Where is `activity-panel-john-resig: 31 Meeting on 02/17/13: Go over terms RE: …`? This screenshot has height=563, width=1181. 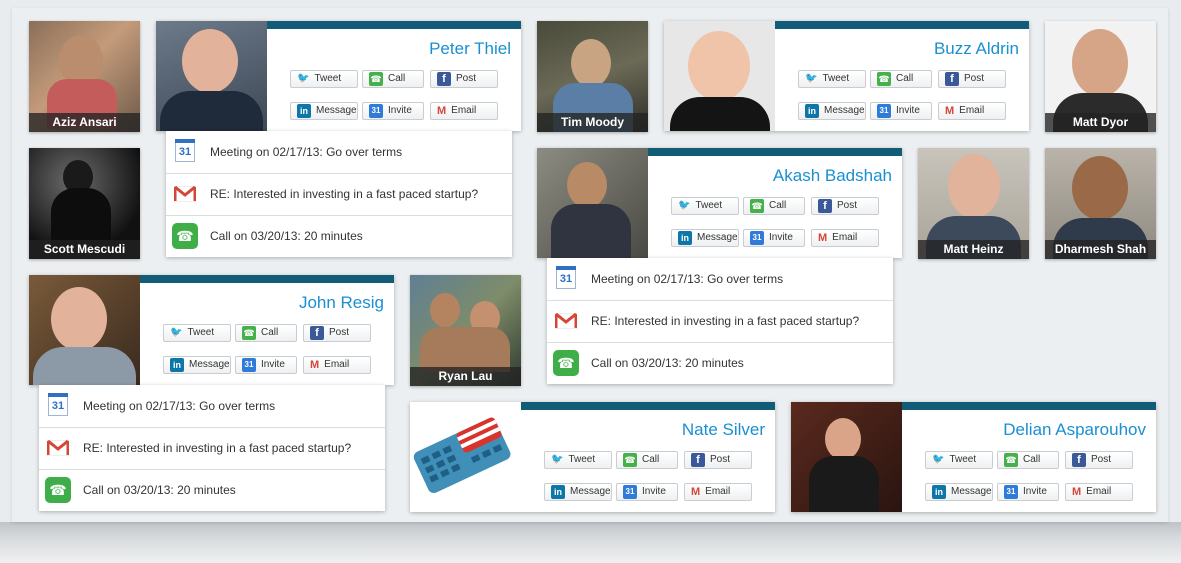
activity-panel-john-resig: 31 Meeting on 02/17/13: Go over terms RE: … is located at coordinates (212, 448).